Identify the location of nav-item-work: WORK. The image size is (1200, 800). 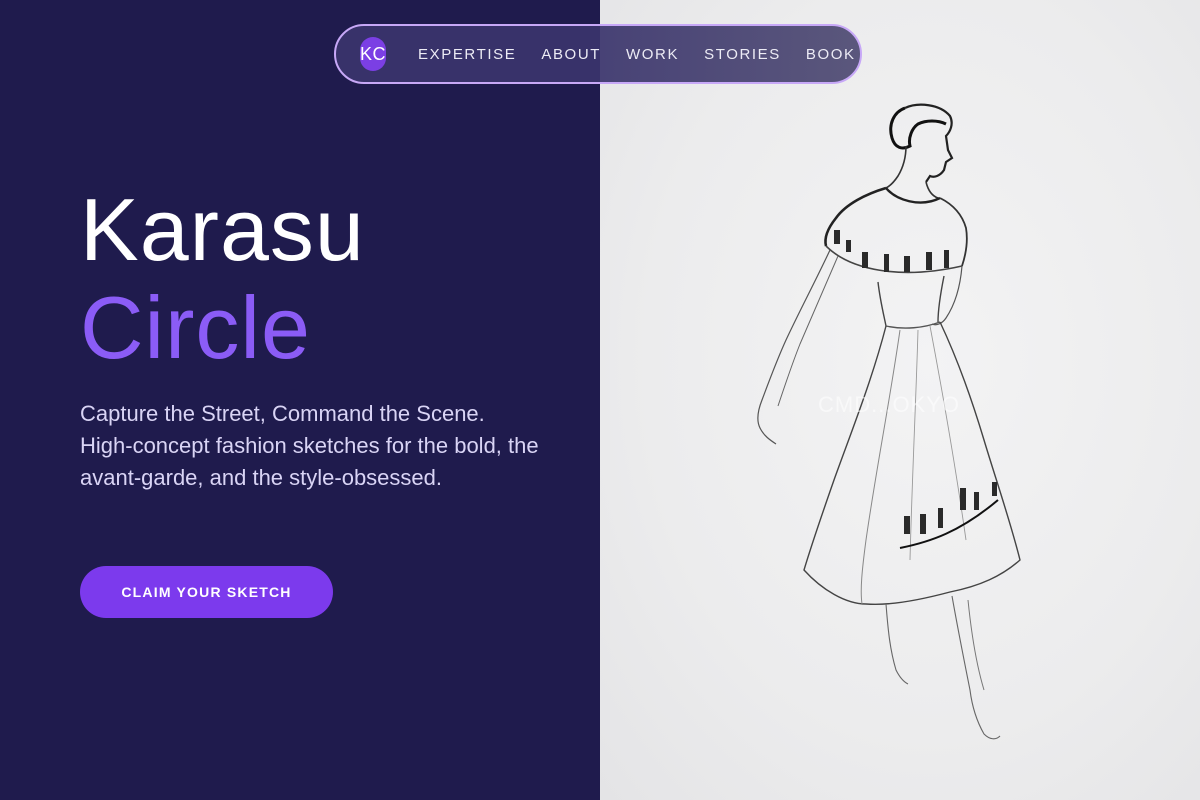
(652, 54).